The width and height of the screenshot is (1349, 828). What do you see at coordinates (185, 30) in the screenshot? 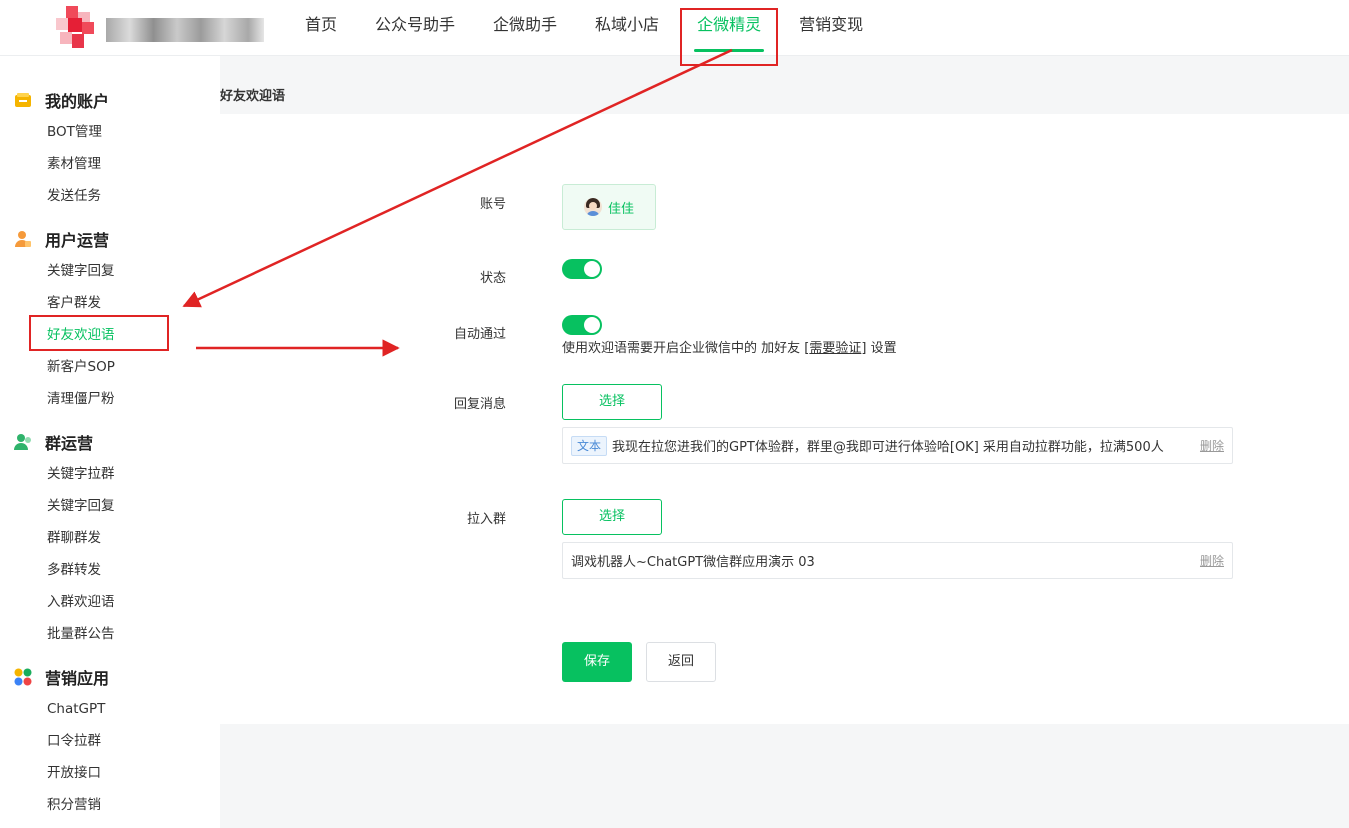
I see `logo-text-blurred` at bounding box center [185, 30].